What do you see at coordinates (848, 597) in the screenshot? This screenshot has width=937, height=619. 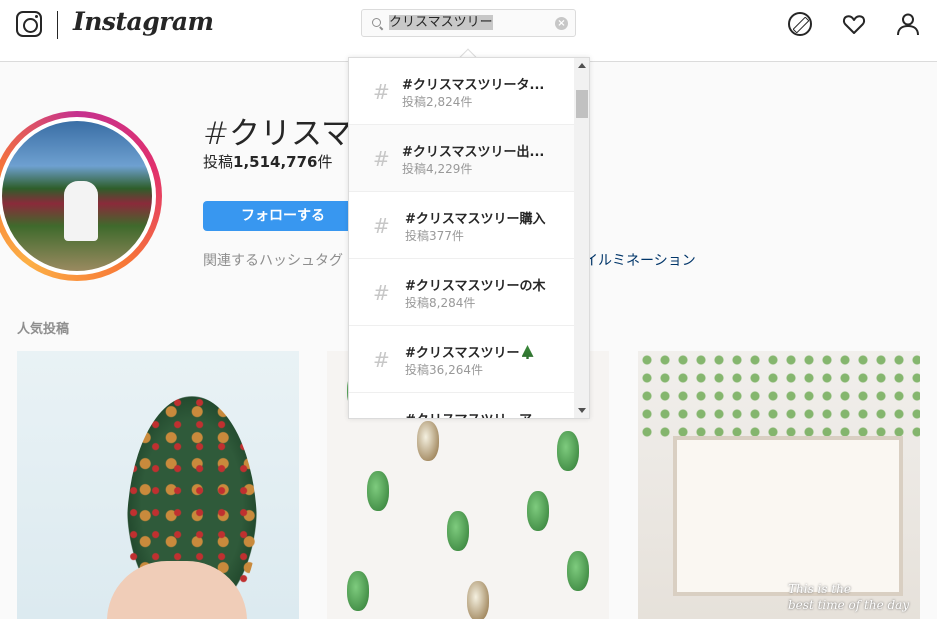 I see `photo-caption: This is the best time of the day` at bounding box center [848, 597].